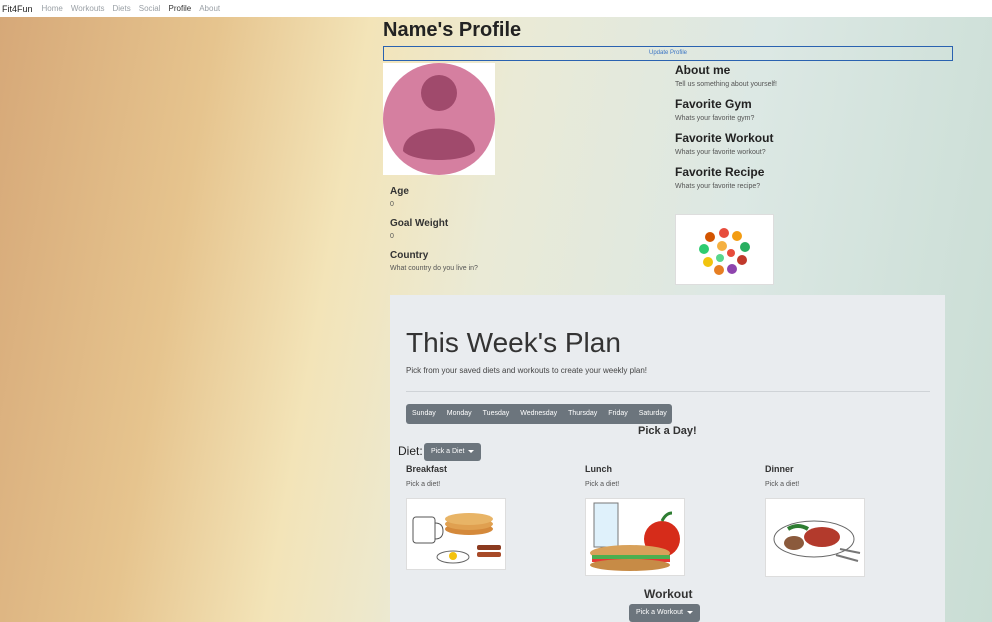  What do you see at coordinates (726, 84) in the screenshot?
I see `about-me-value: Tell us something about yourself!` at bounding box center [726, 84].